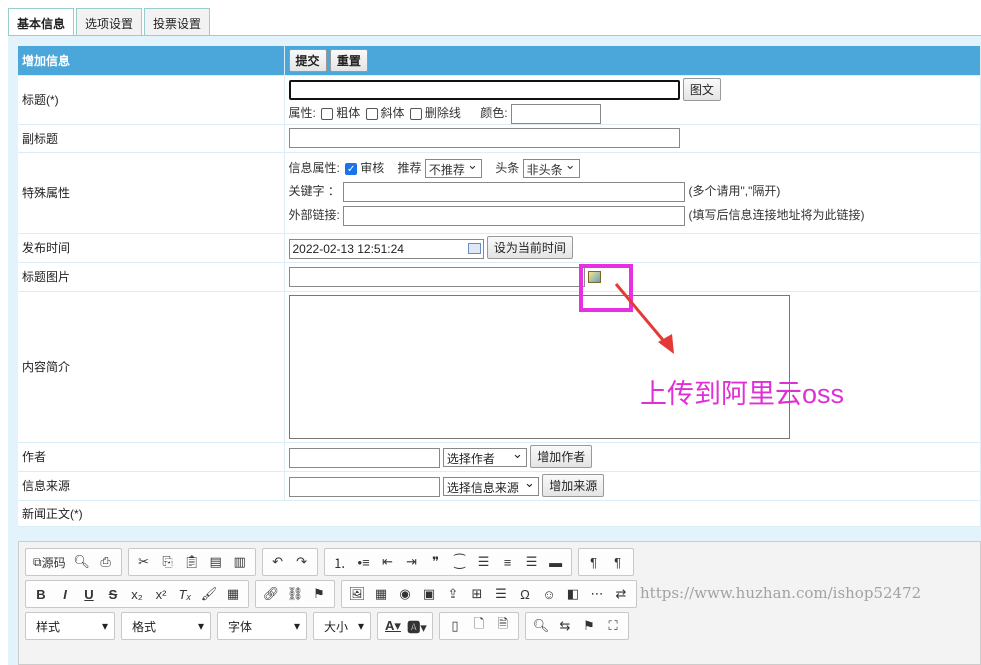  I want to click on author-input, so click(364, 457).